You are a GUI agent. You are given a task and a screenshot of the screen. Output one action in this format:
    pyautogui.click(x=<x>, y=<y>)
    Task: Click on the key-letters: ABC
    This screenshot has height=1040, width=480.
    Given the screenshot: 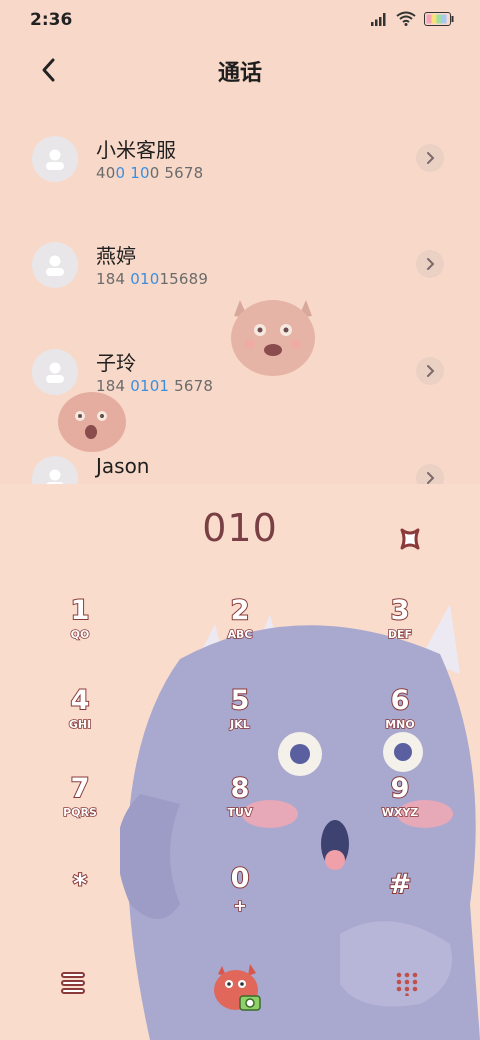 What is the action you would take?
    pyautogui.click(x=240, y=634)
    